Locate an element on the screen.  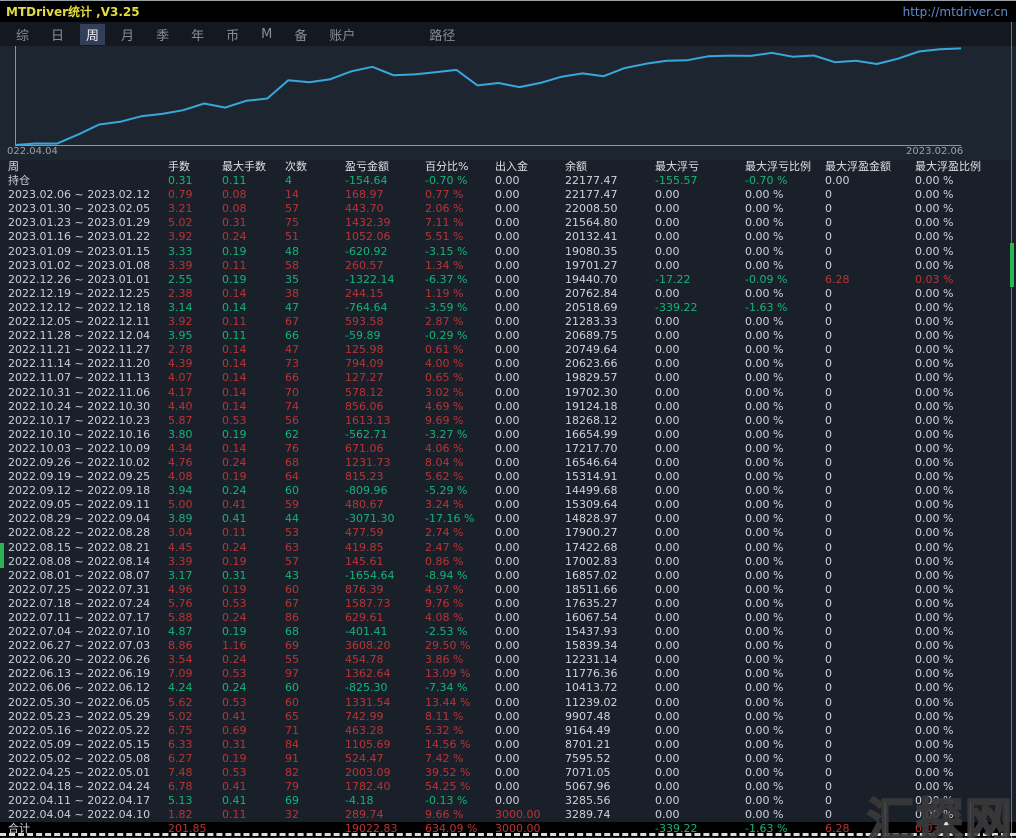
menu-item-8: 备 is located at coordinates (300, 34).